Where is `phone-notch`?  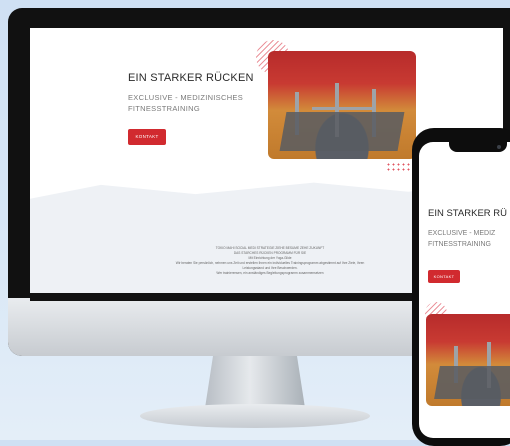
phone-notch is located at coordinates (478, 147).